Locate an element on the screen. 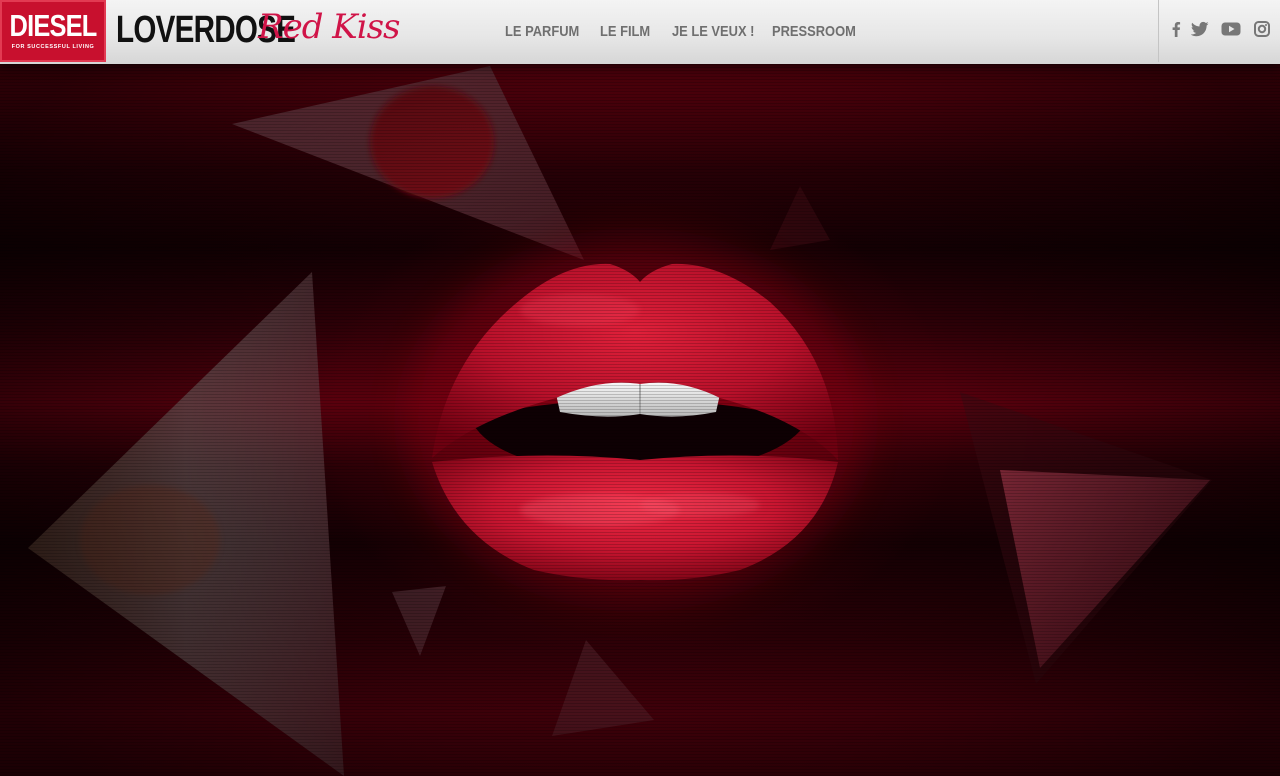 The height and width of the screenshot is (776, 1280). diesel-logo-text: DIESEL is located at coordinates (53, 25).